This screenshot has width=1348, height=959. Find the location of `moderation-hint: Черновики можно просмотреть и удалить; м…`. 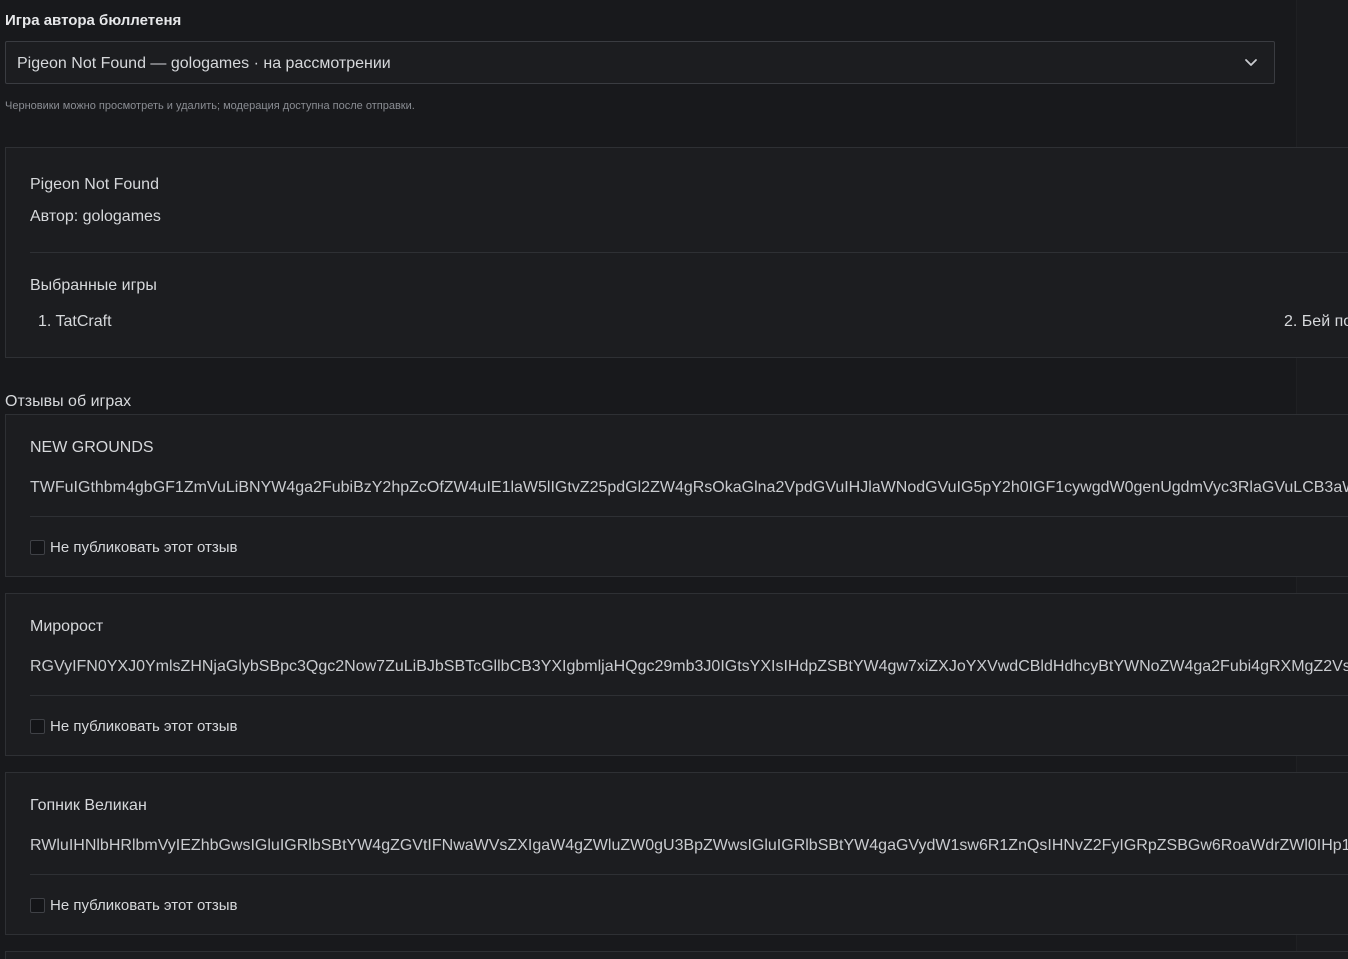

moderation-hint: Черновики можно просмотреть и удалить; м… is located at coordinates (210, 106).